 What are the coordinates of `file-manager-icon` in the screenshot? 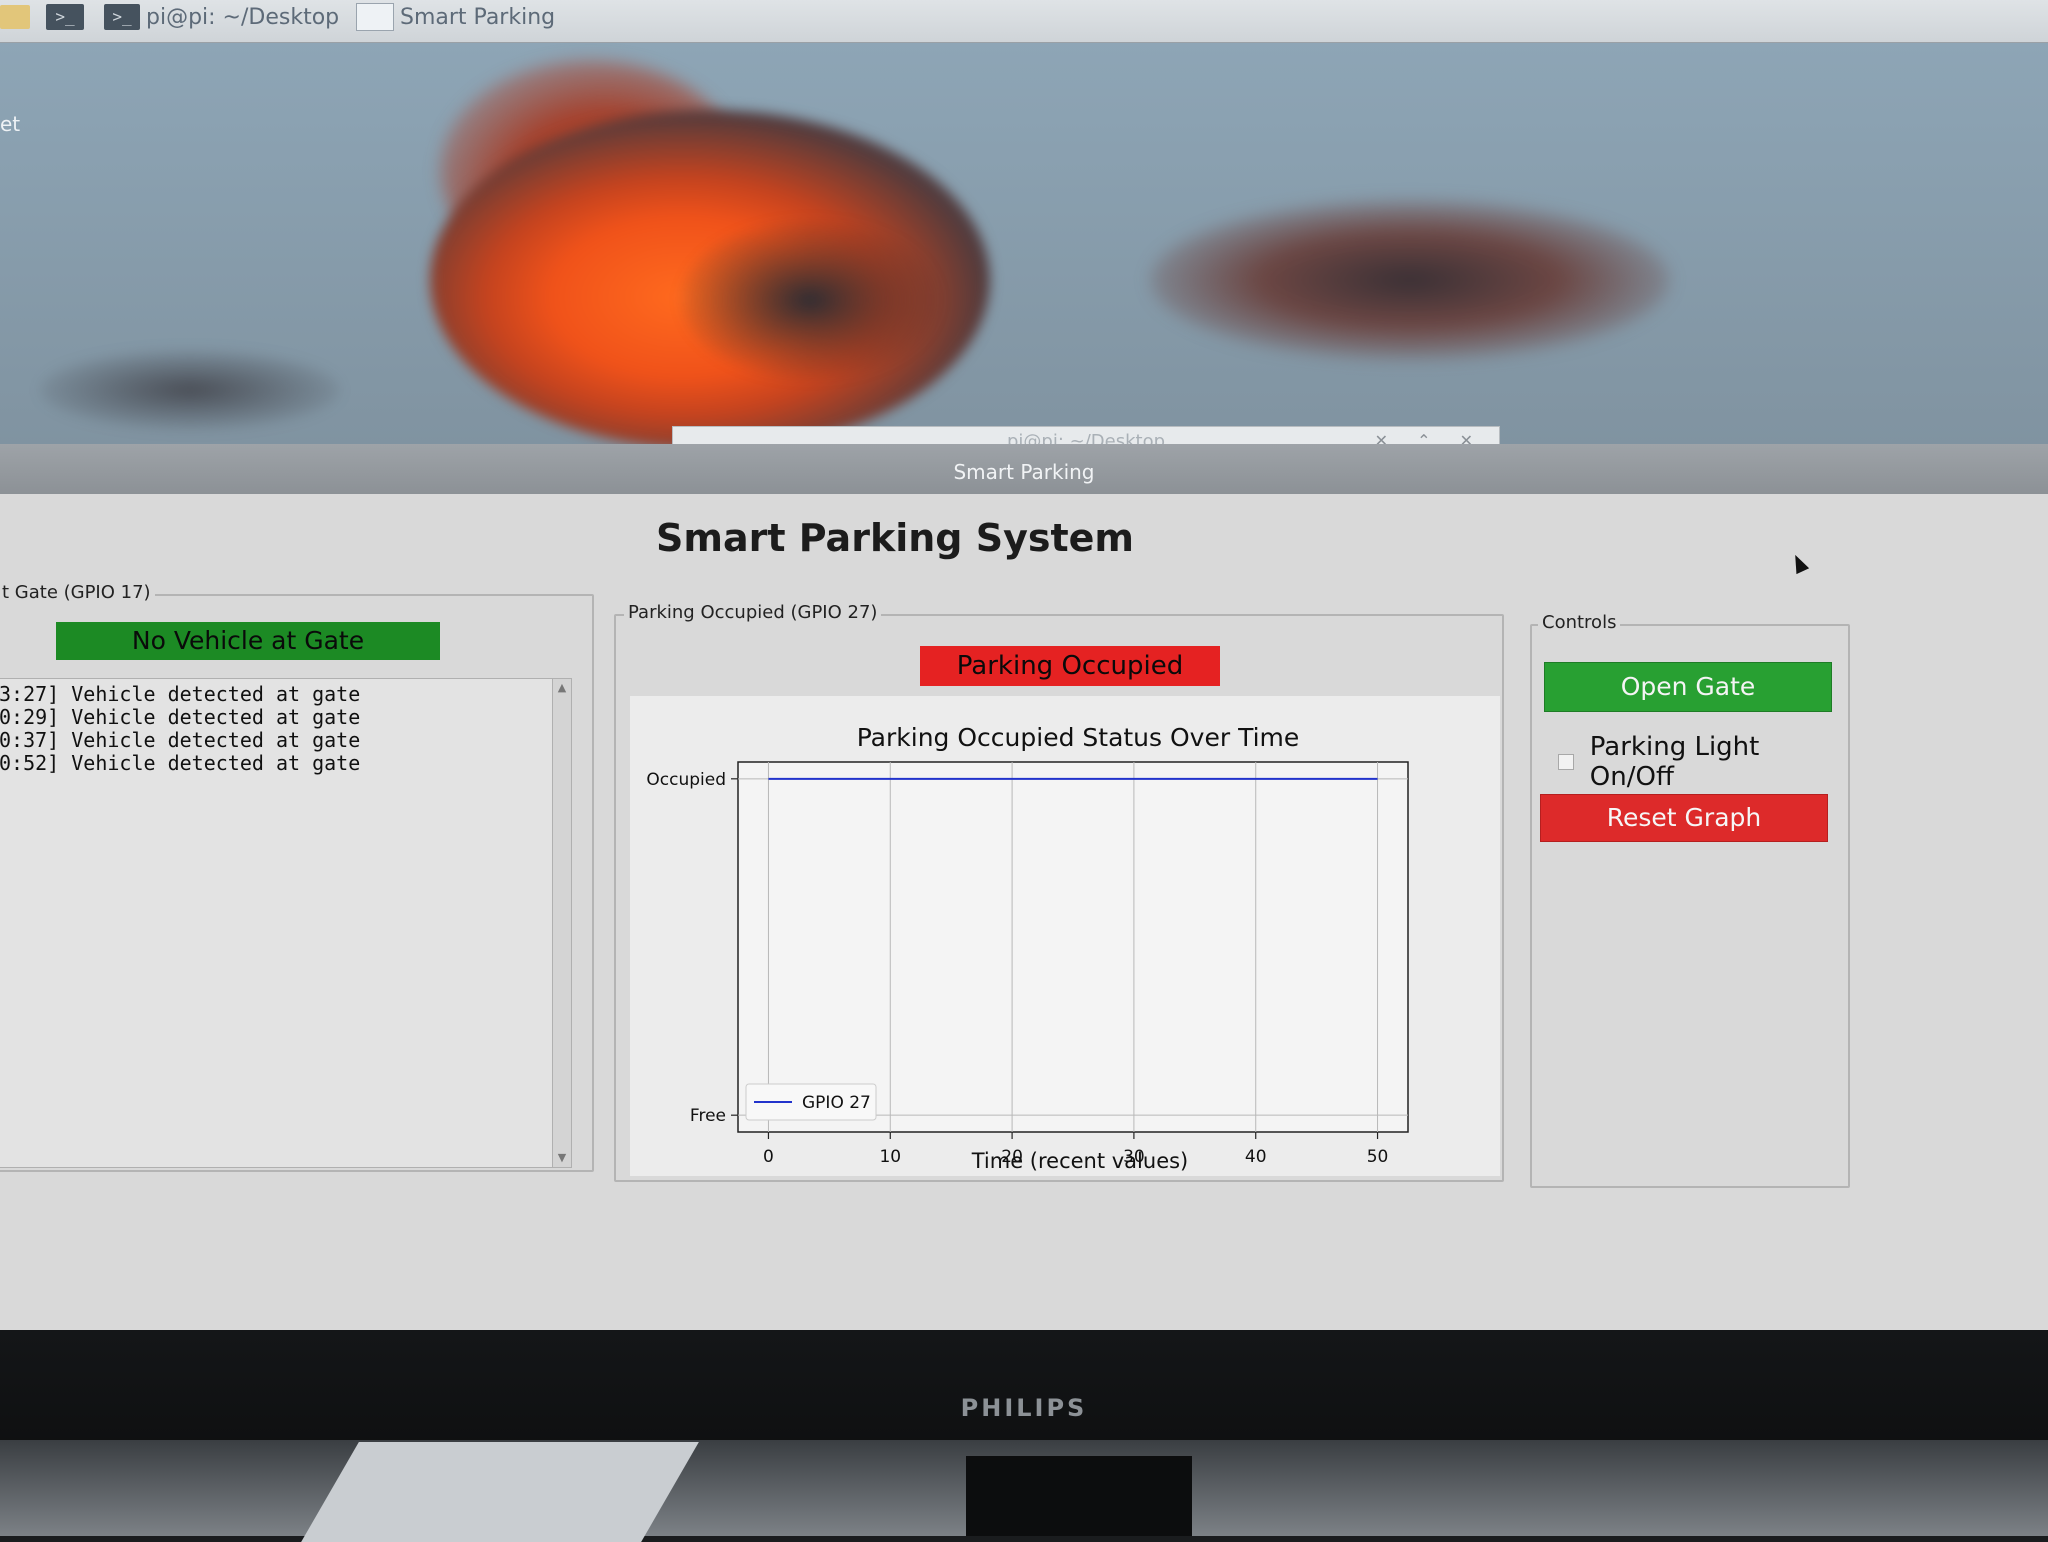 It's located at (20, 17).